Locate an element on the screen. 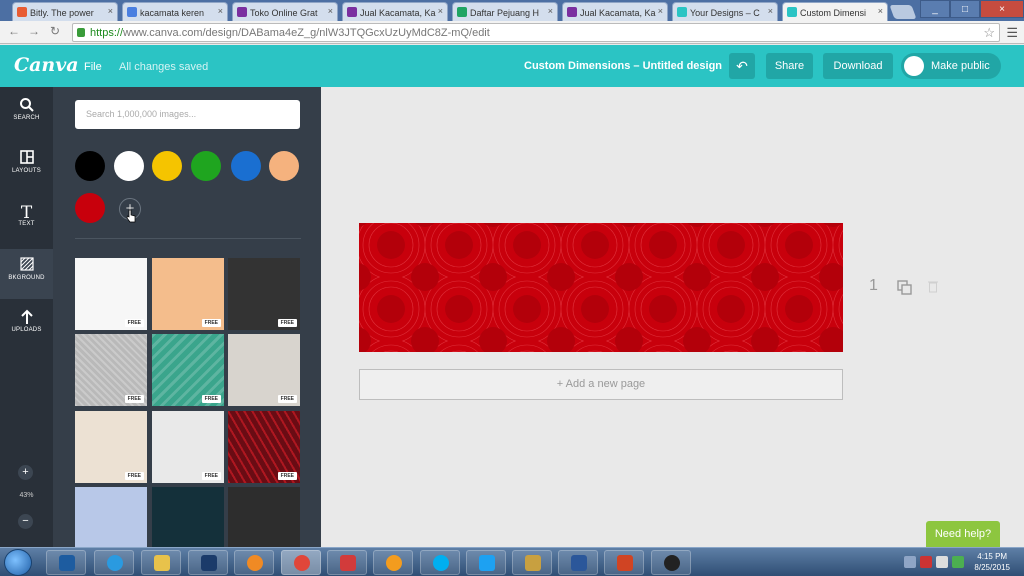  copy-page-icon is located at coordinates (905, 288).